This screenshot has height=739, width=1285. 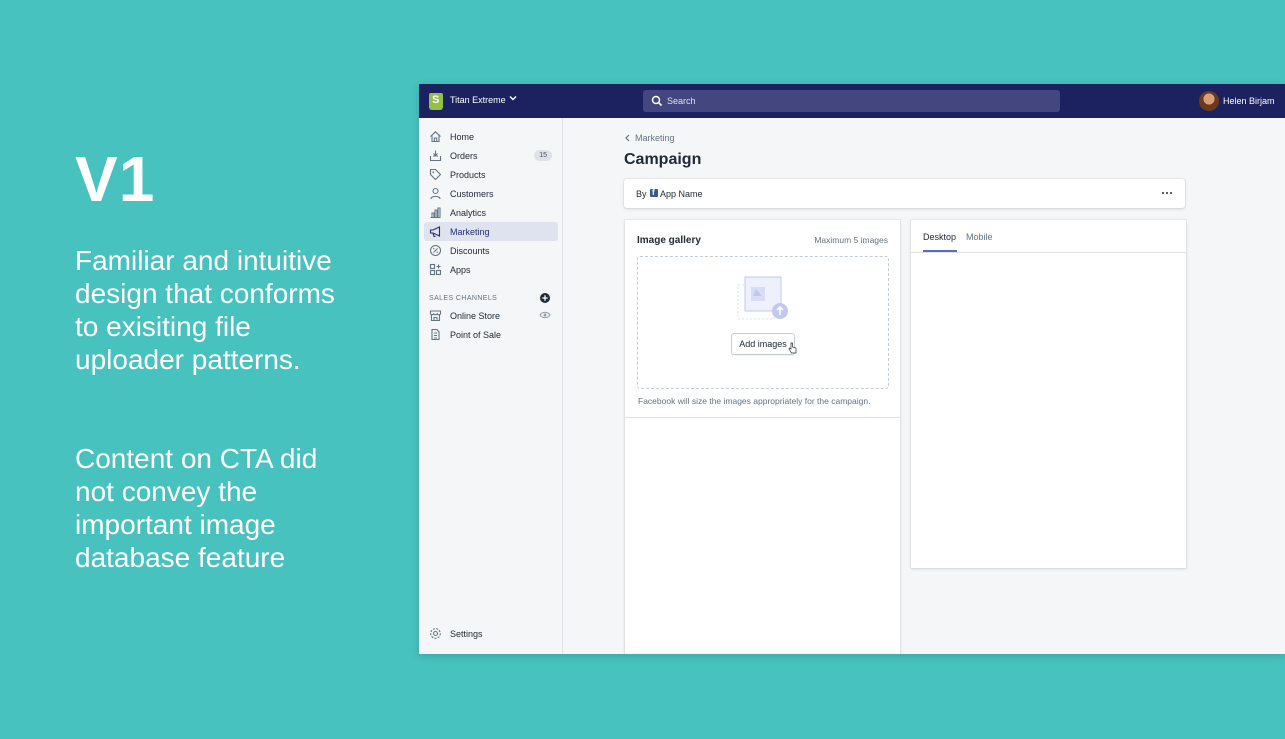 What do you see at coordinates (468, 213) in the screenshot?
I see `sidebar-item-label: Analytics` at bounding box center [468, 213].